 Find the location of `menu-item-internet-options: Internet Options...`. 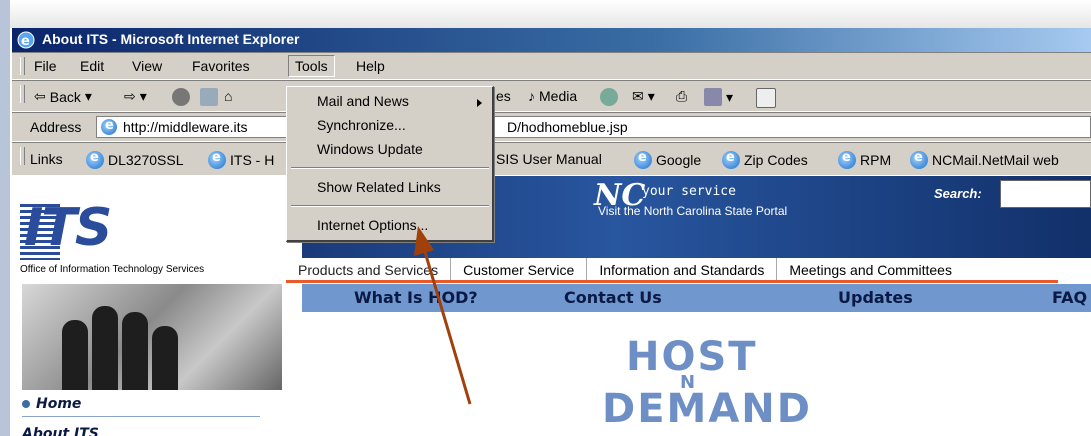

menu-item-internet-options: Internet Options... is located at coordinates (372, 225).